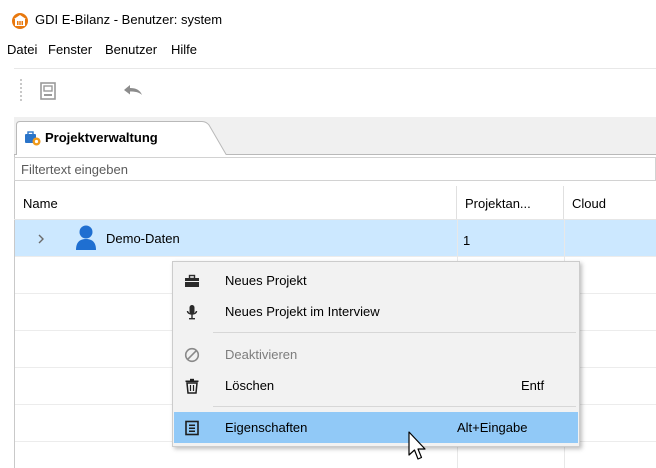 This screenshot has width=656, height=468. Describe the element at coordinates (376, 427) in the screenshot. I see `menu-item-eigenschaften: Eigenschaften Alt+Eingabe` at that location.